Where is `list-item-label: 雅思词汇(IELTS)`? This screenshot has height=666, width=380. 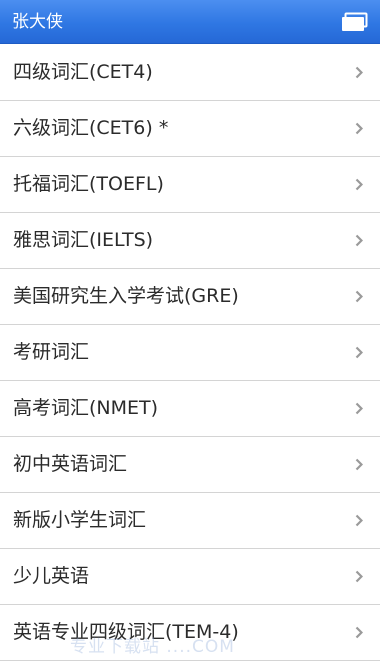
list-item-label: 雅思词汇(IELTS) is located at coordinates (83, 240).